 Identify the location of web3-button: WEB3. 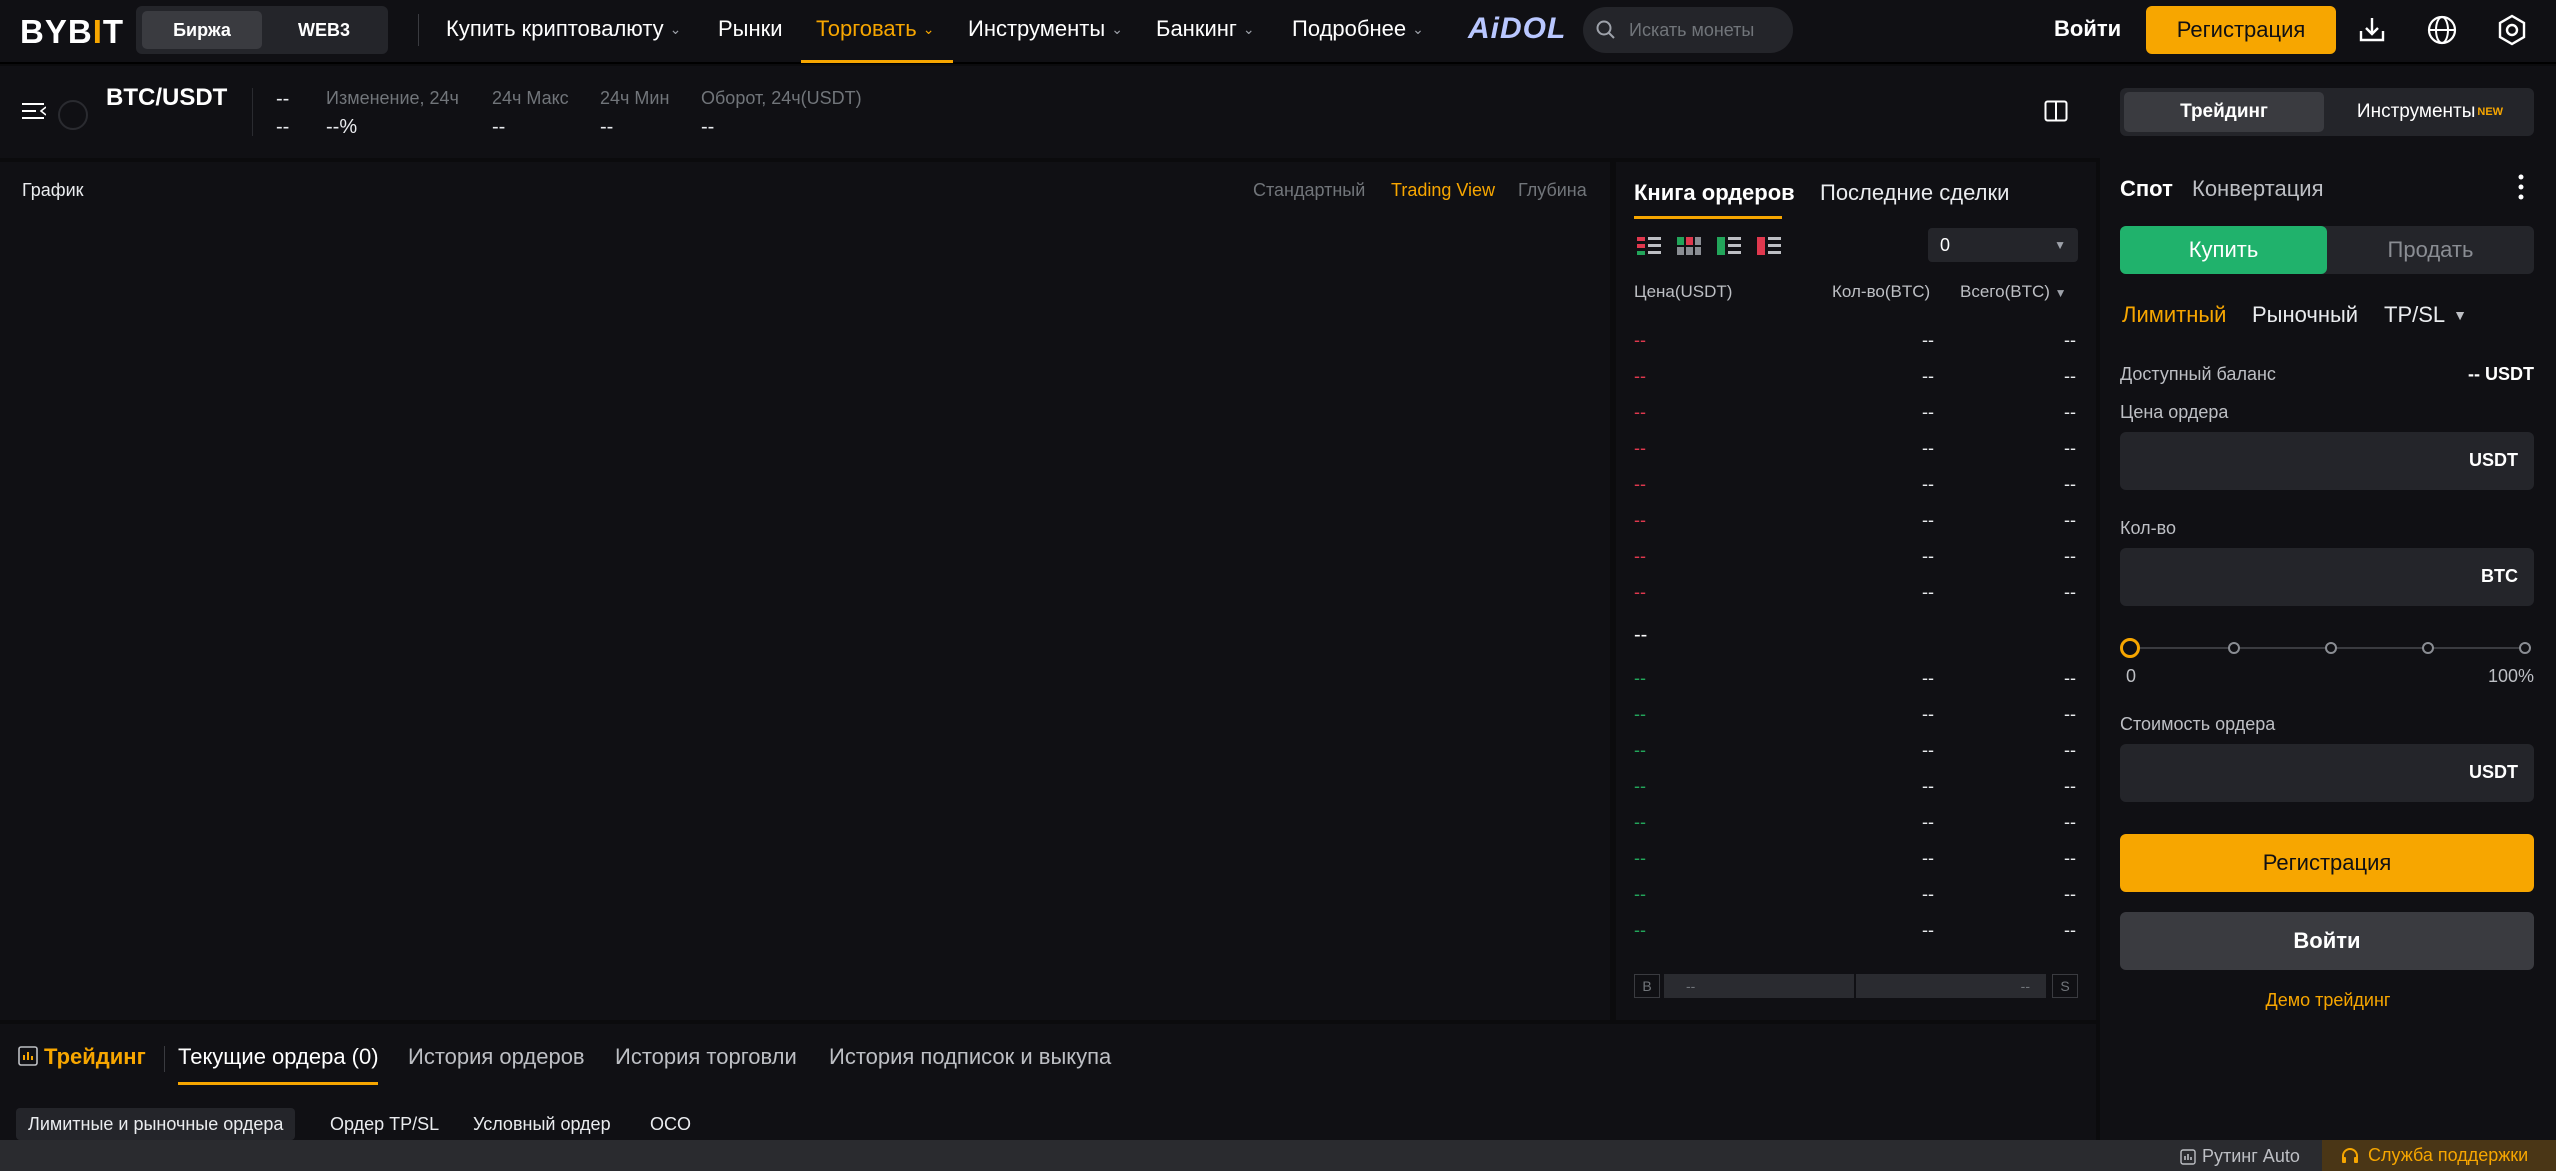
(324, 30).